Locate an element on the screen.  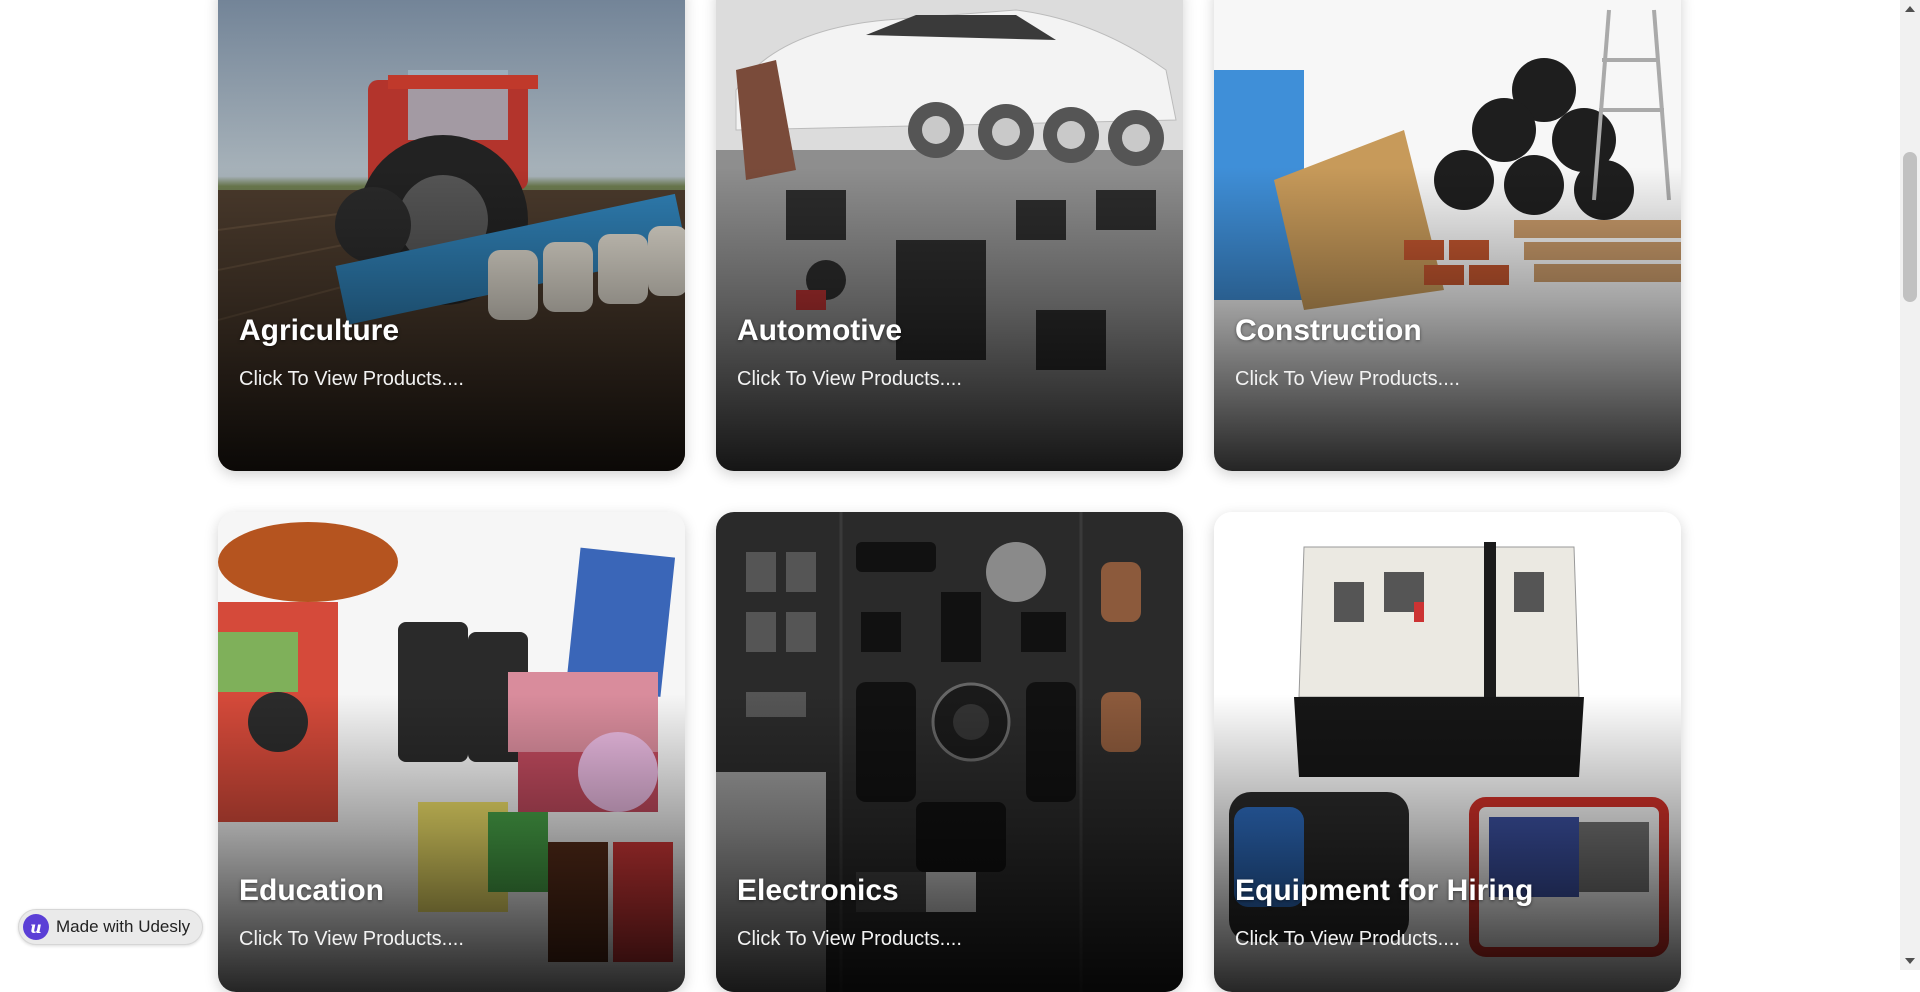
udesly-logo-icon: u is located at coordinates (36, 927).